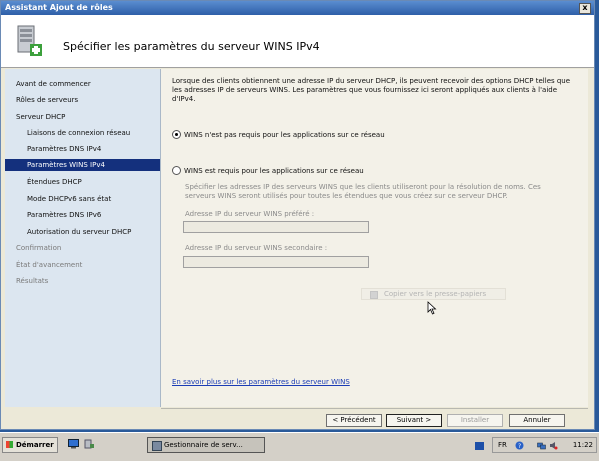 This screenshot has width=599, height=461. What do you see at coordinates (585, 8) in the screenshot?
I see `close-button: x` at bounding box center [585, 8].